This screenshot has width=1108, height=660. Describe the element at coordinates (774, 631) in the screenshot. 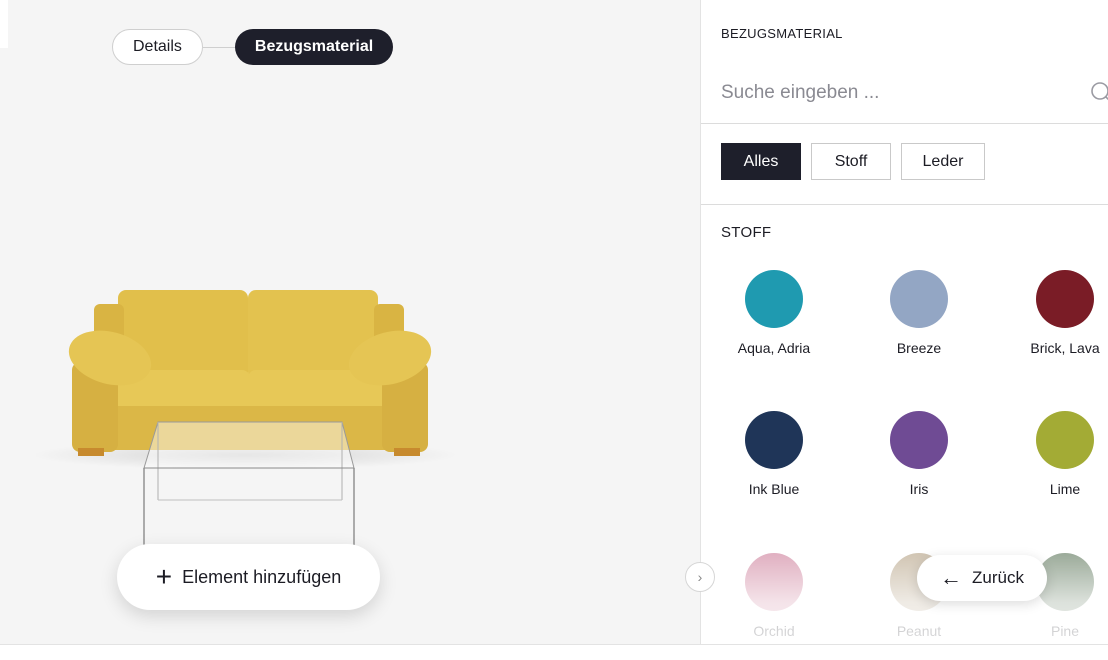

I see `swatch-label: Orchid` at that location.